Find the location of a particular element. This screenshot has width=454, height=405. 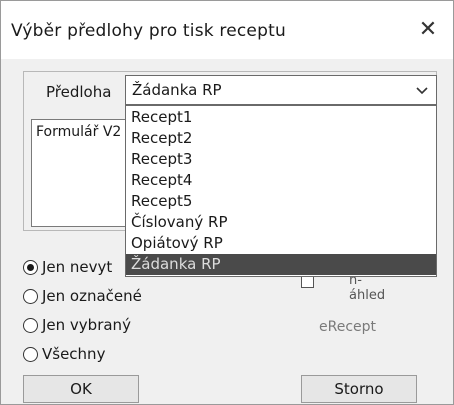

radio-label: Jen nevyt is located at coordinates (77, 267).